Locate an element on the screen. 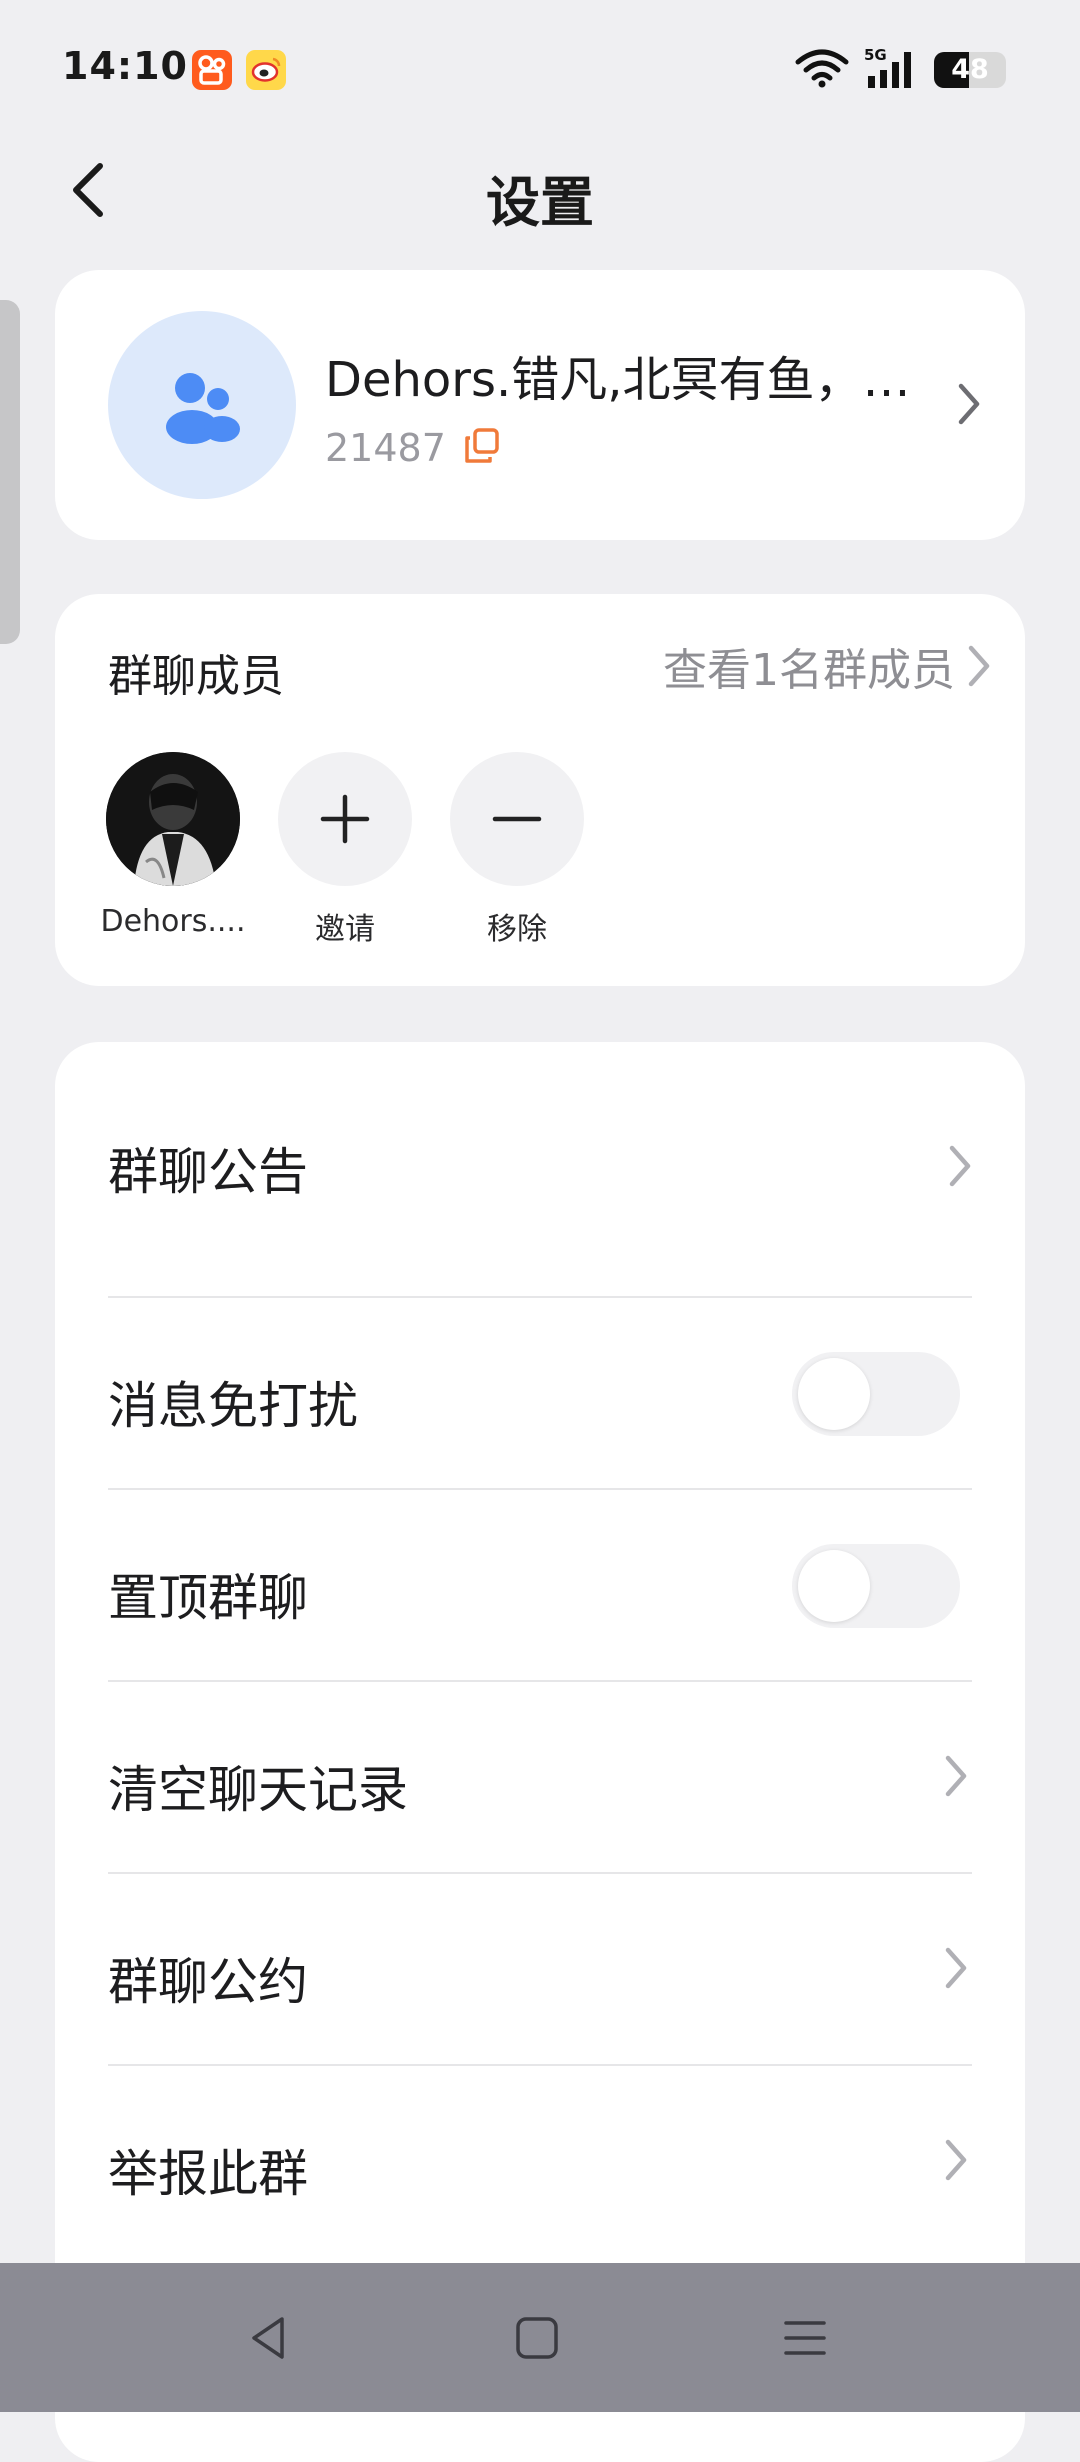  weibo-icon is located at coordinates (266, 70).